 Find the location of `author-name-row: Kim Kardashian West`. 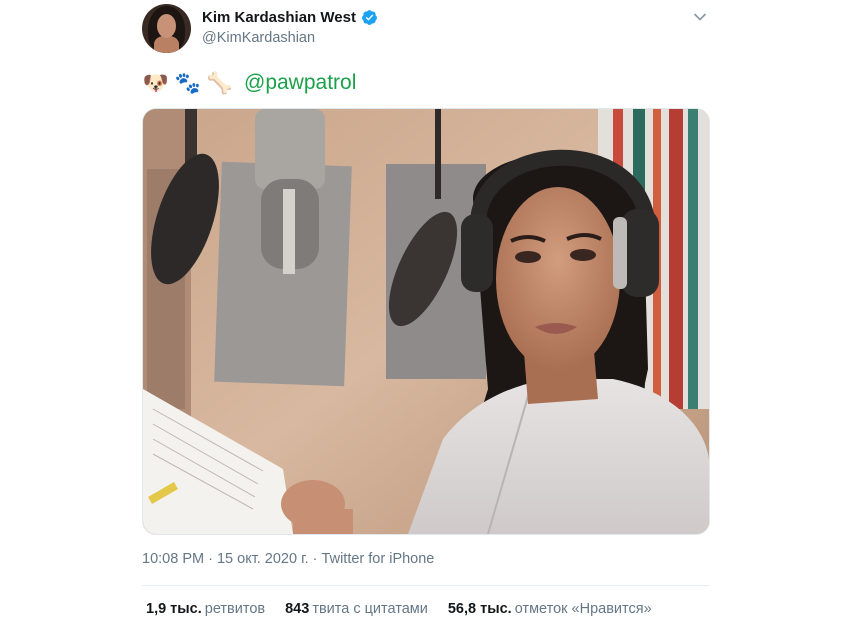

author-name-row: Kim Kardashian West is located at coordinates (290, 17).